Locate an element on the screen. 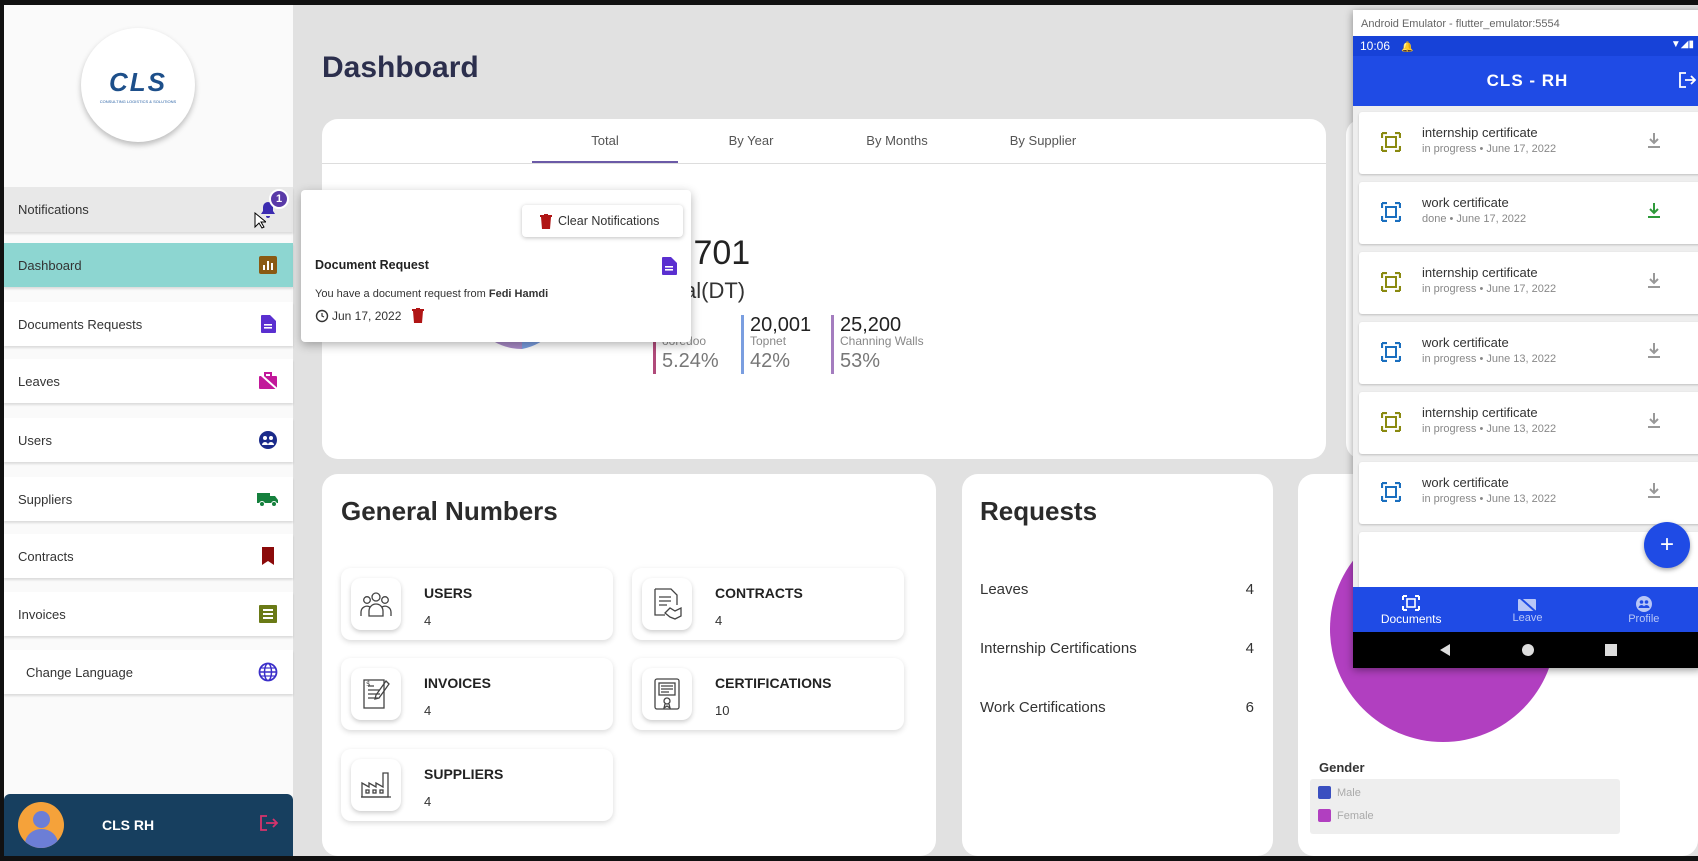 This screenshot has width=1698, height=861. stat-name: Topnet is located at coordinates (768, 341).